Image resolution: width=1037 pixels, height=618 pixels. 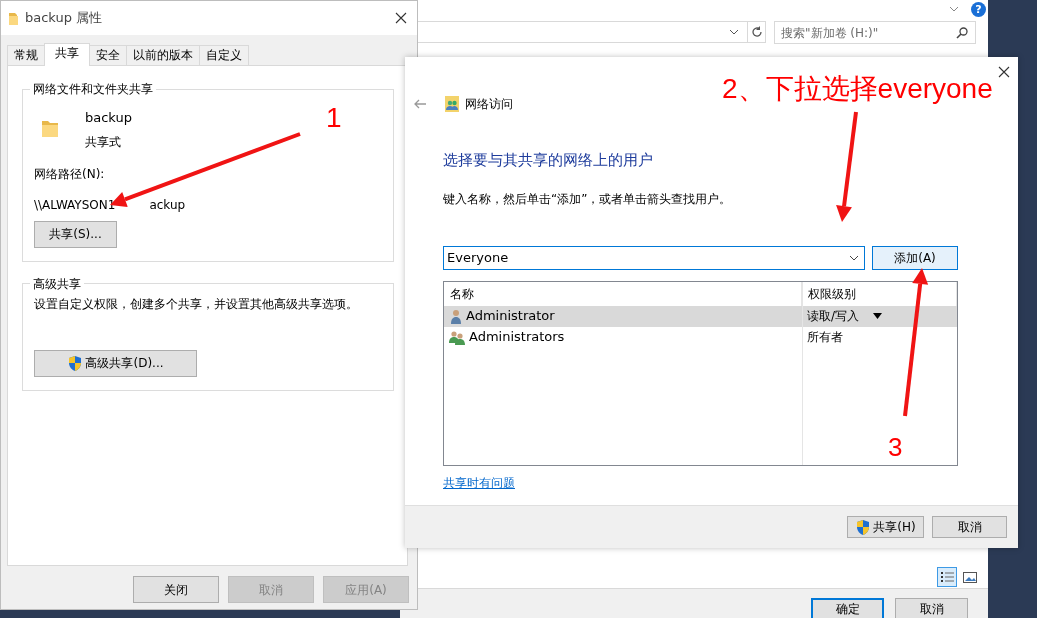 What do you see at coordinates (26, 55) in the screenshot?
I see `tab: 常规` at bounding box center [26, 55].